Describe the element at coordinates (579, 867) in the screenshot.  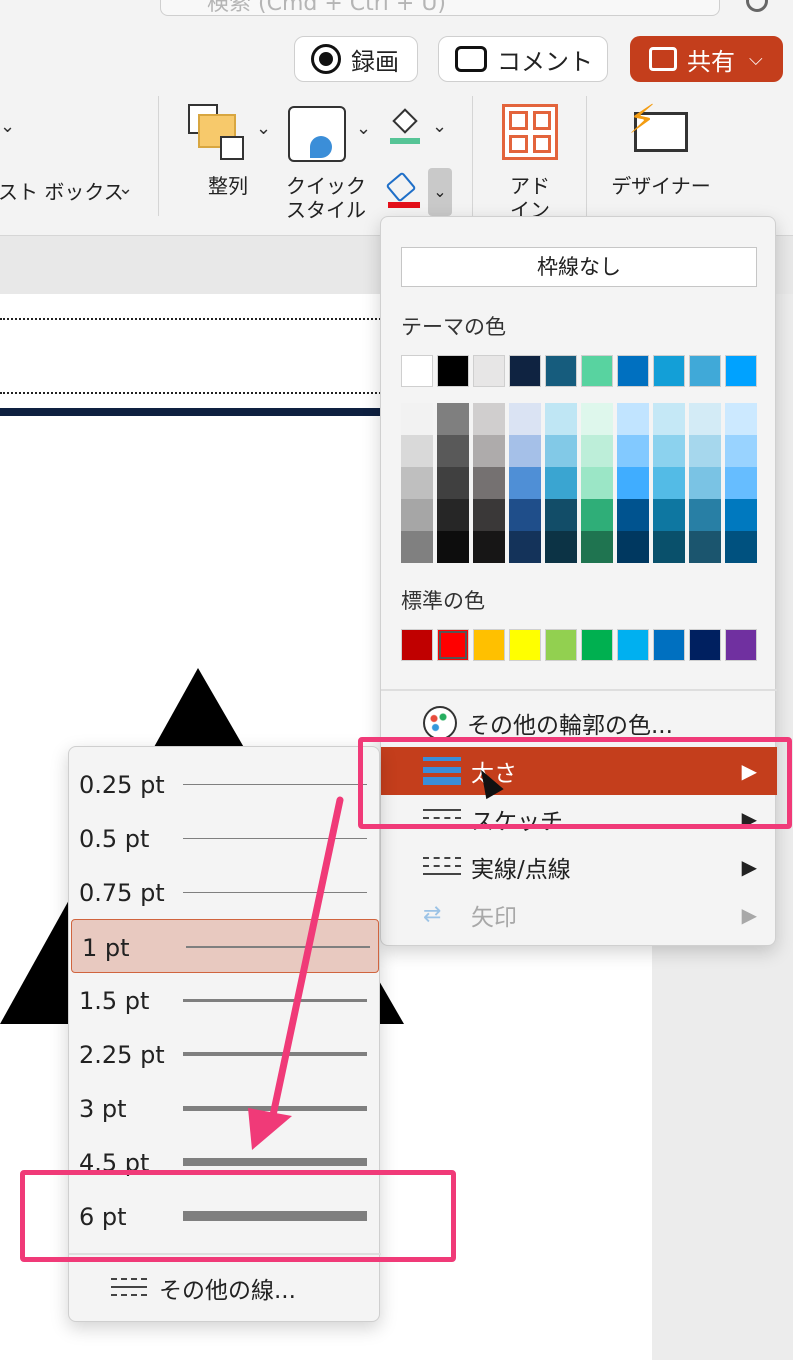
I see `dash-item: 実線/点線 ▶` at that location.